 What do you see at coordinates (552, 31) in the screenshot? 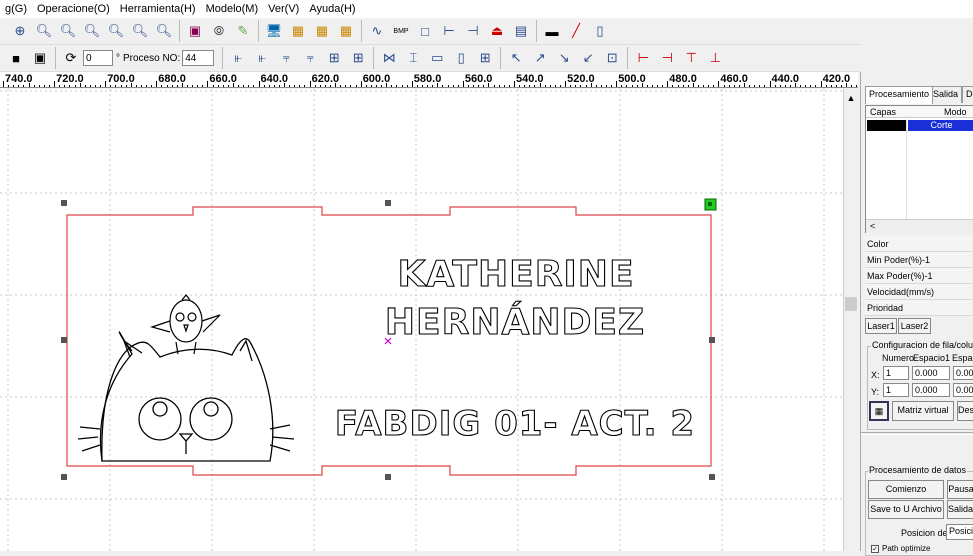
I see `camera-icon: ▬` at bounding box center [552, 31].